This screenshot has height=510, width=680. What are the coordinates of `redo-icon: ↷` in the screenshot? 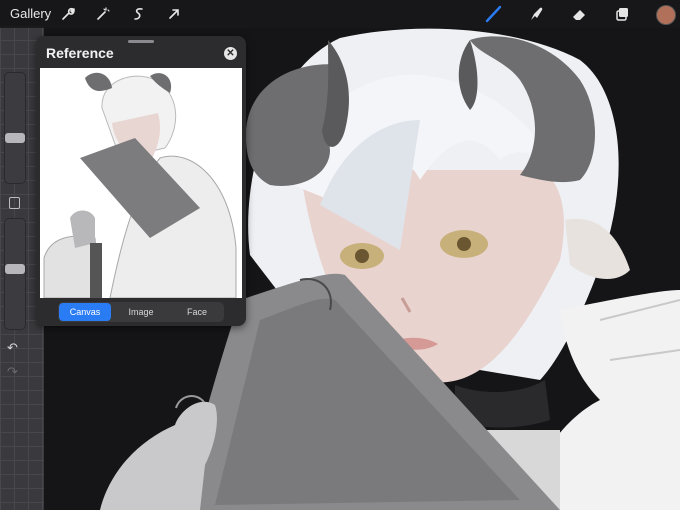 It's located at (12, 372).